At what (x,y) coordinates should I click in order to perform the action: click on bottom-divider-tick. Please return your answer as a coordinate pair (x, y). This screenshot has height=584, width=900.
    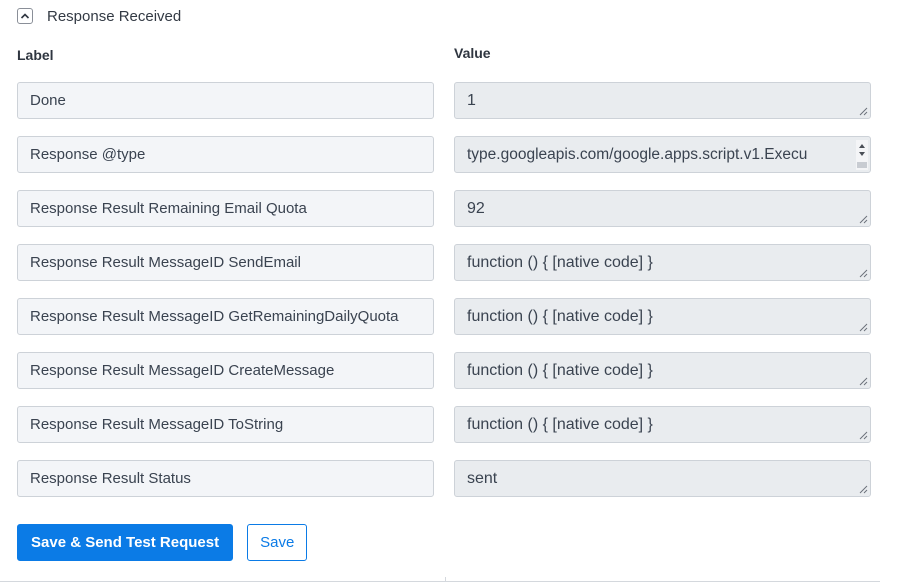
    Looking at the image, I should click on (445, 579).